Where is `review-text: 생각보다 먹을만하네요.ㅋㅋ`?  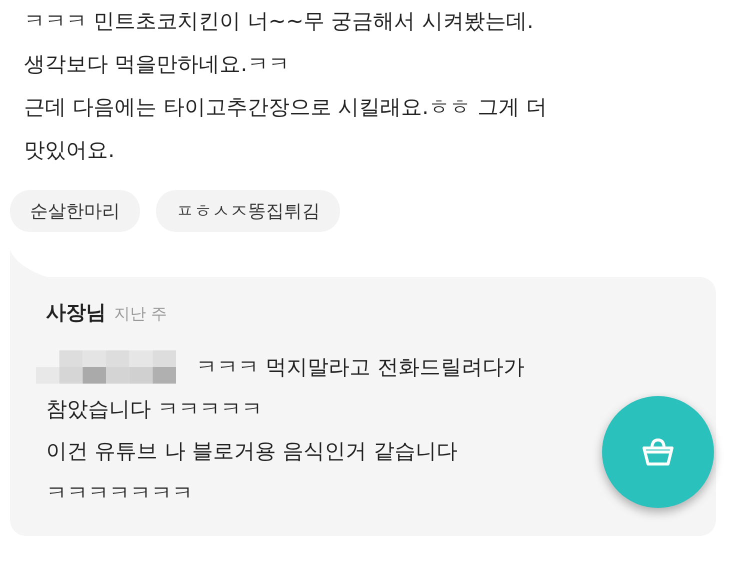 review-text: 생각보다 먹을만하네요.ㅋㅋ is located at coordinates (157, 64).